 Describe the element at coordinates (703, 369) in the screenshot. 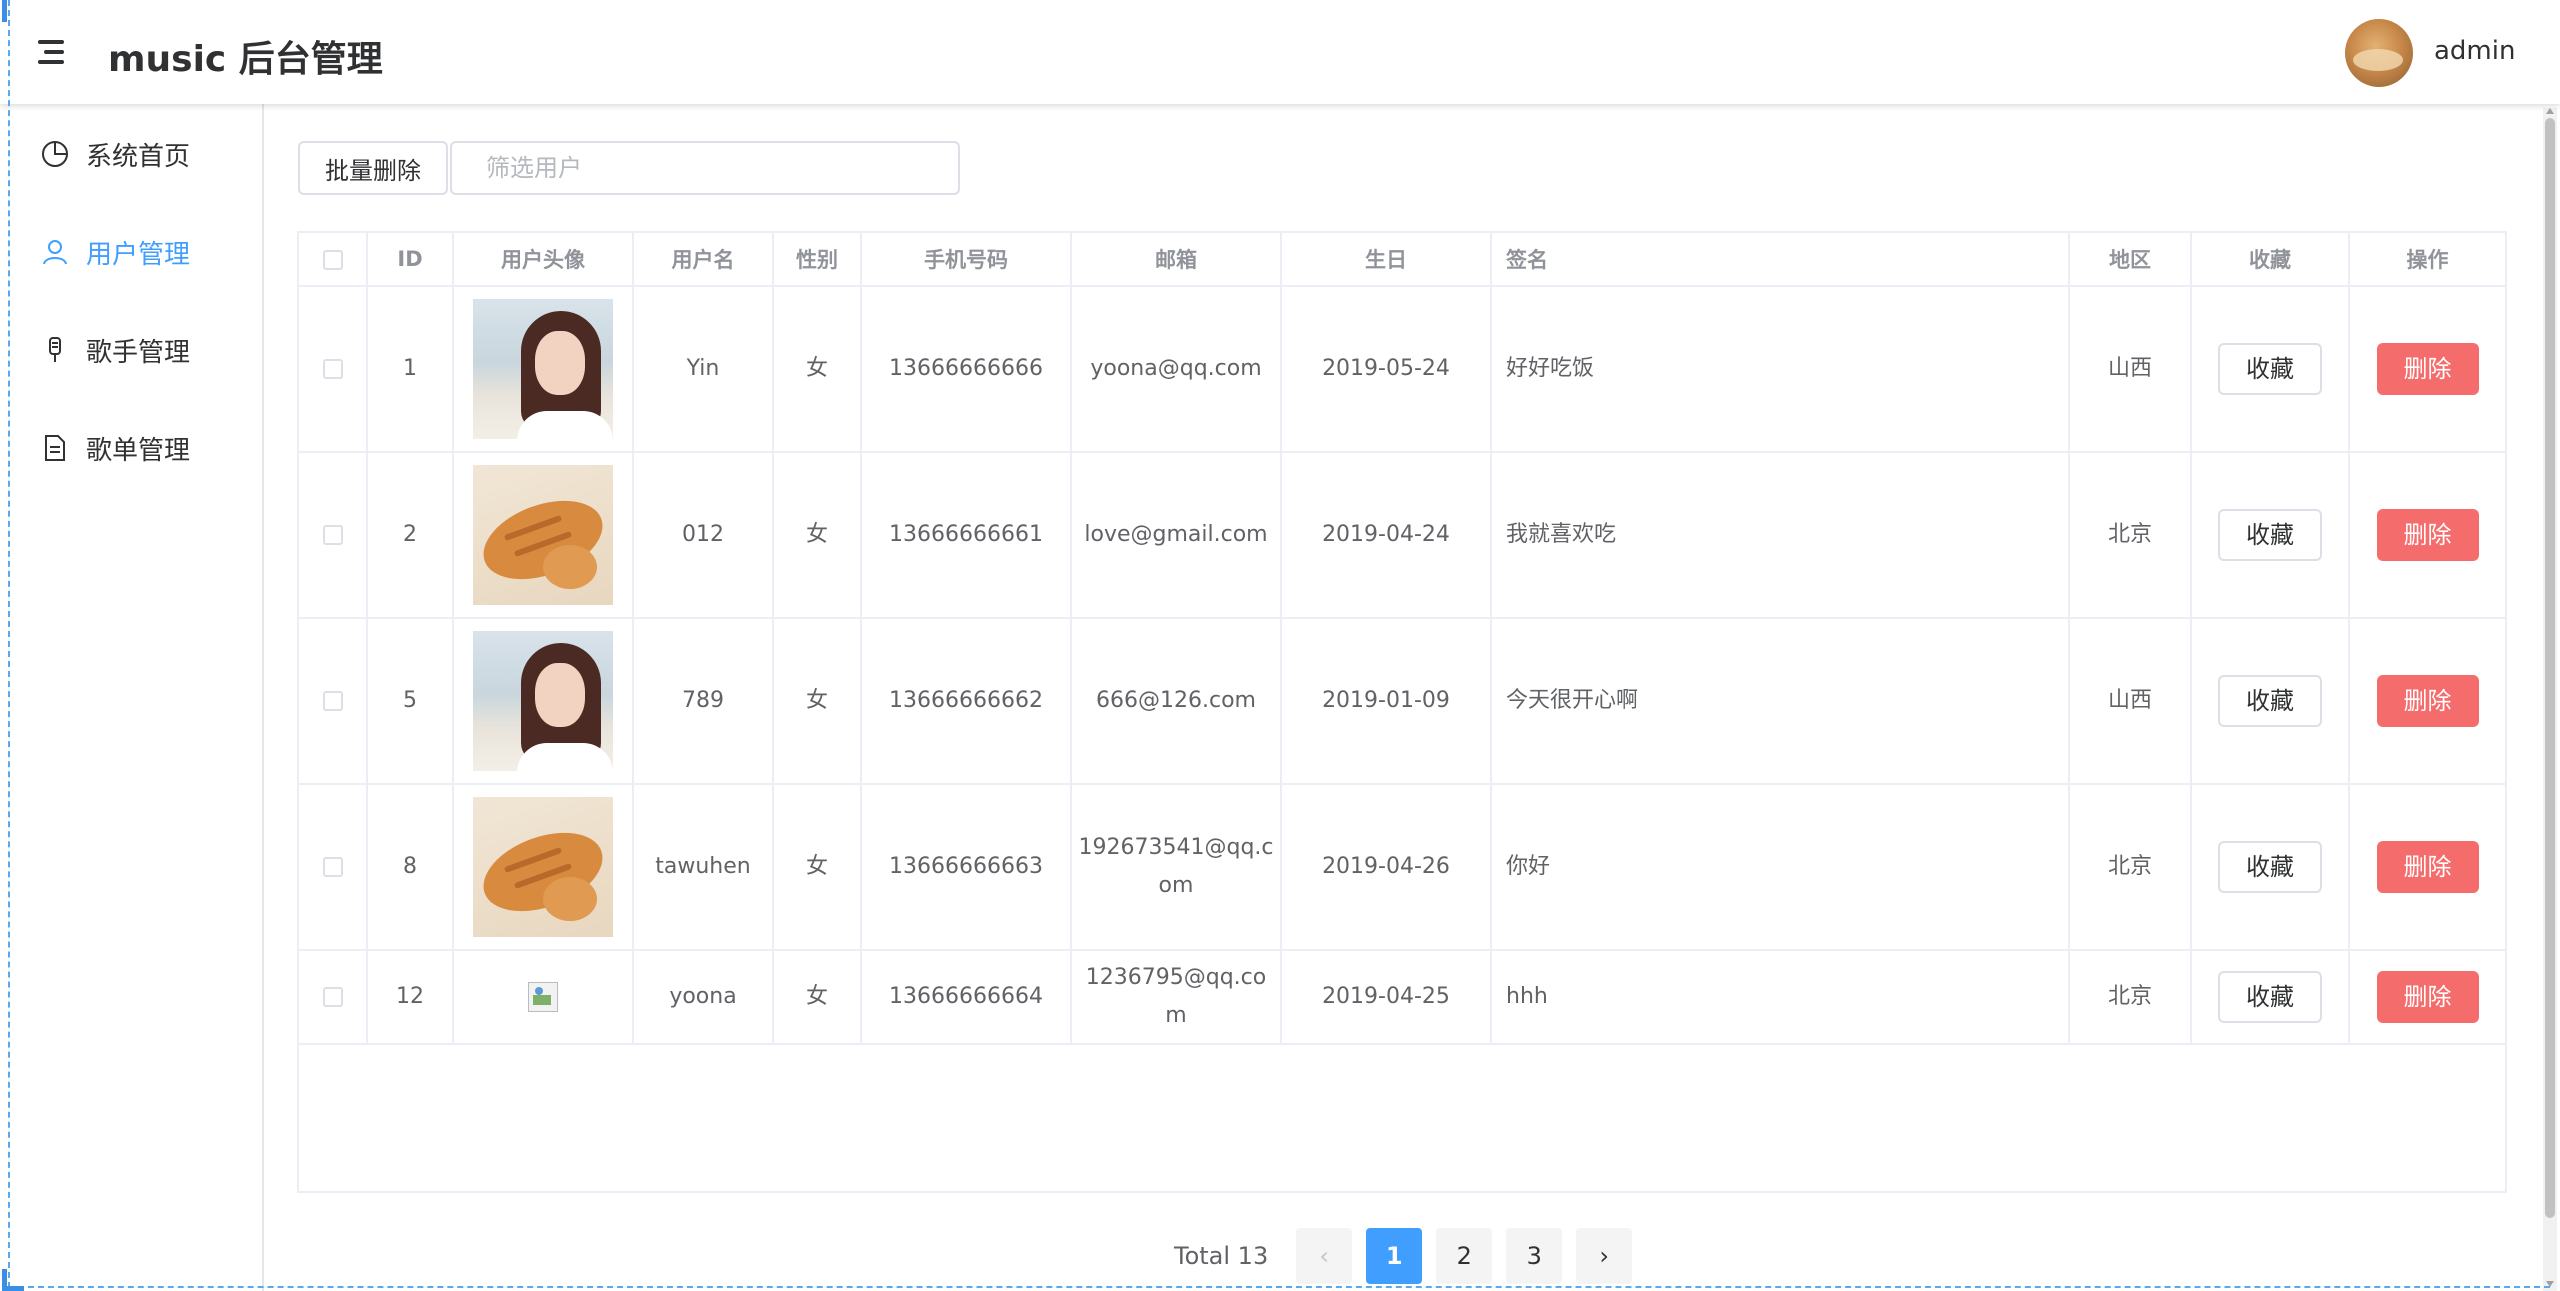

I see `cell-username: Yin` at that location.